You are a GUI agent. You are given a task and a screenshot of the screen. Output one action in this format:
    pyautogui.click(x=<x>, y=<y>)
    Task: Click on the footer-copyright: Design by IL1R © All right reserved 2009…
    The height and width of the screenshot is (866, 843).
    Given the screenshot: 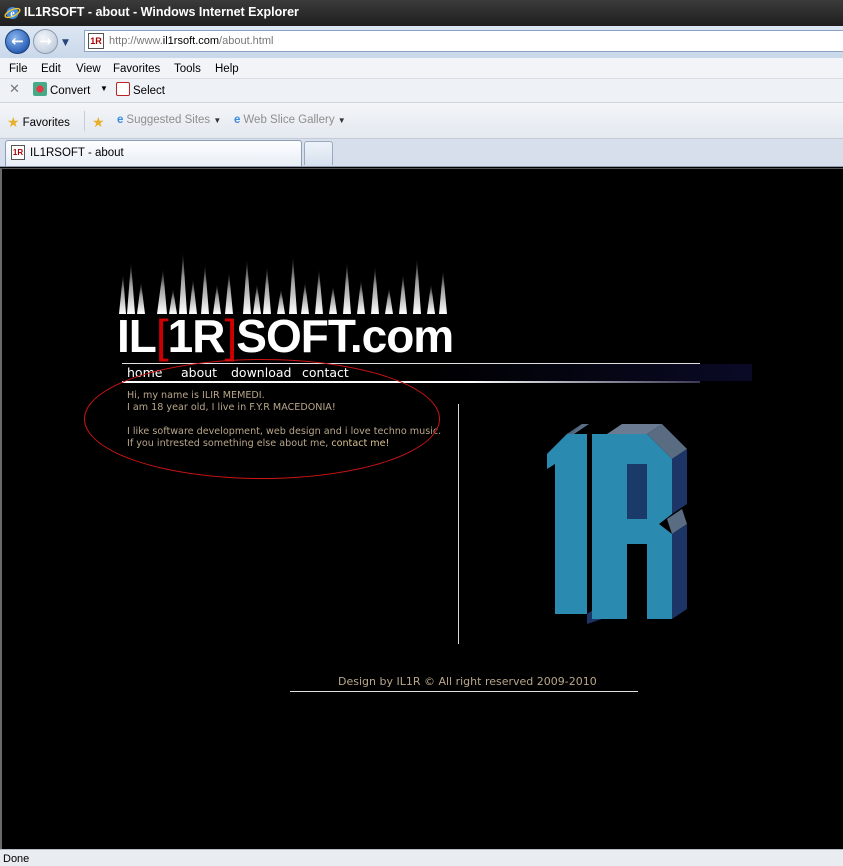 What is the action you would take?
    pyautogui.click(x=467, y=681)
    